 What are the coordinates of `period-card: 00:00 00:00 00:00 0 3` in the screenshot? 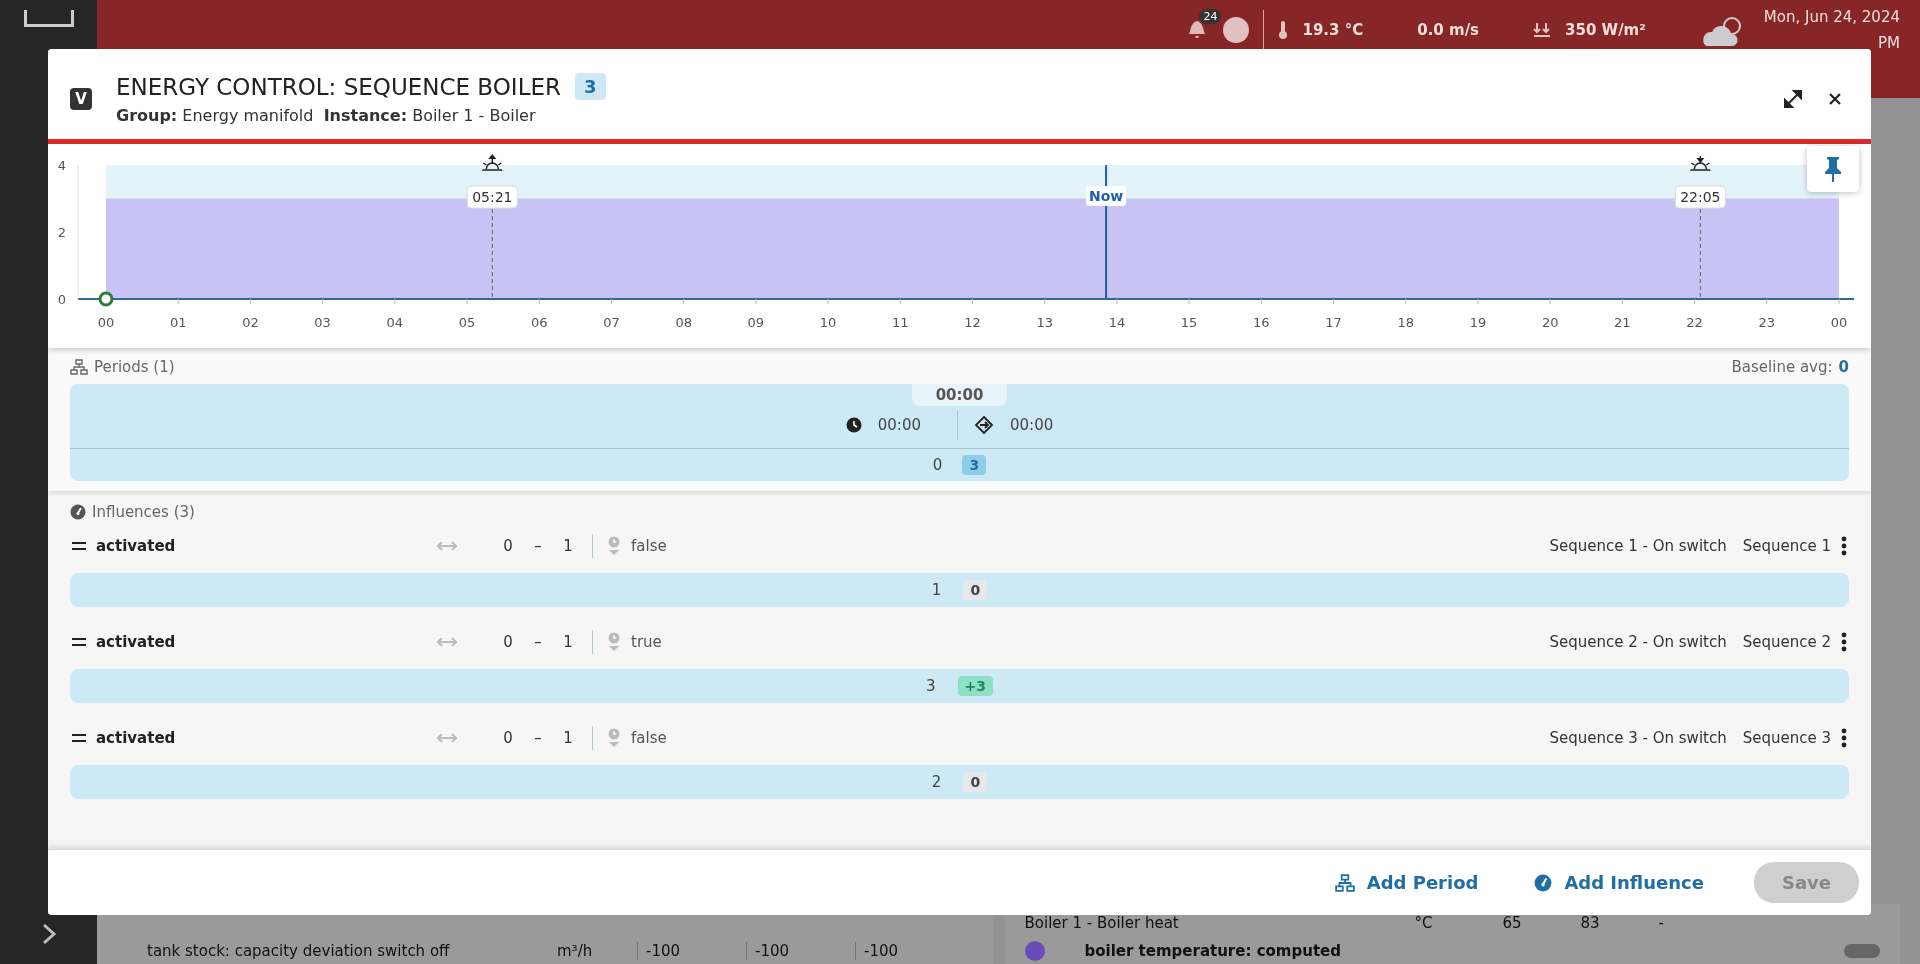 It's located at (959, 432).